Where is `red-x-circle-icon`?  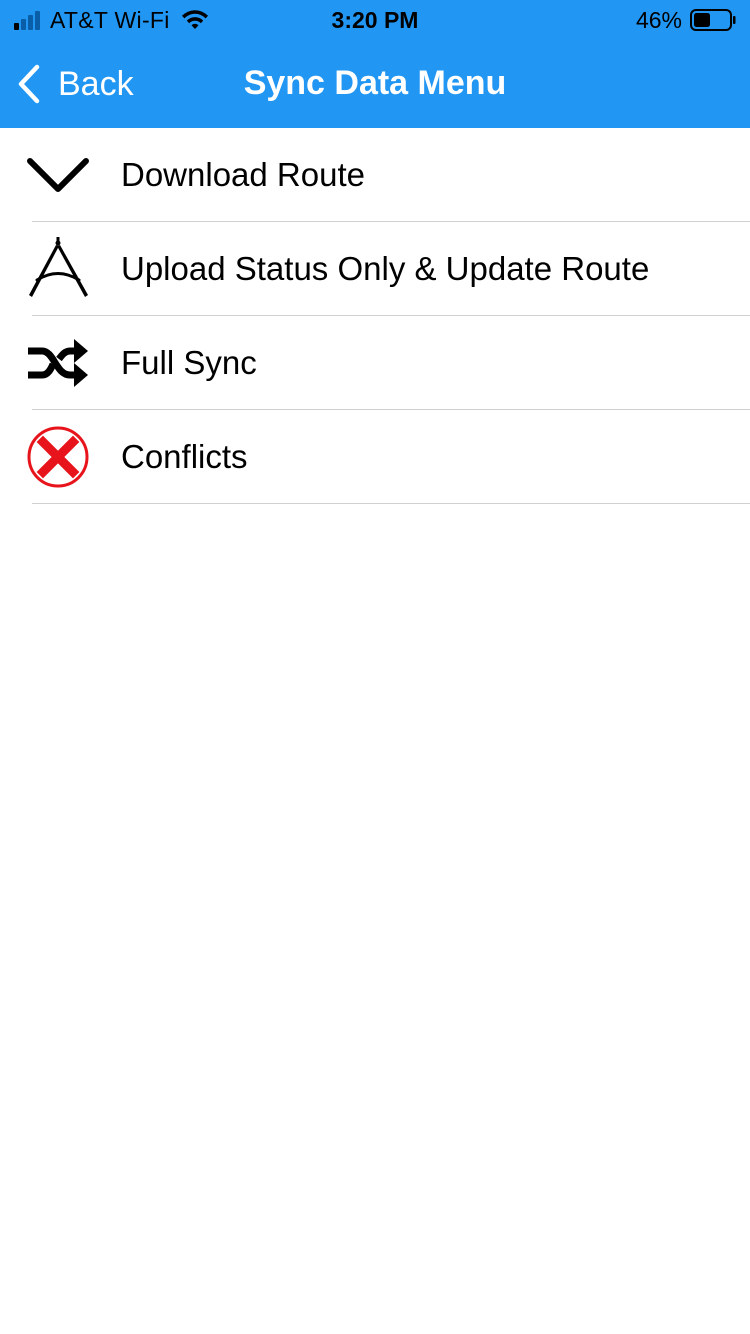 red-x-circle-icon is located at coordinates (58, 457).